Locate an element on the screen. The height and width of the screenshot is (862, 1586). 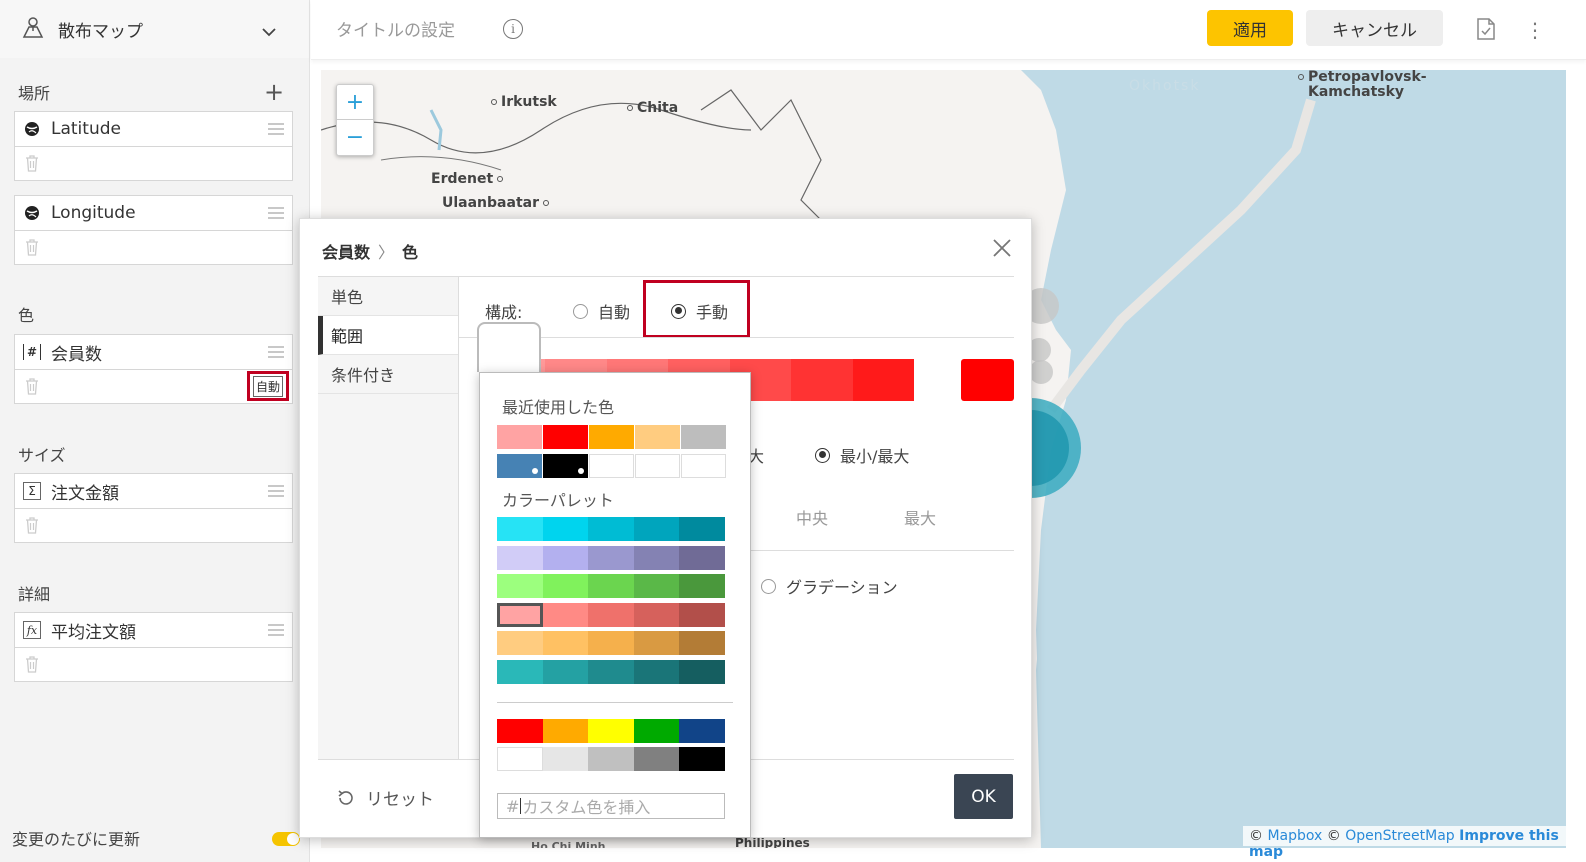
document-check-icon is located at coordinates (1486, 31).